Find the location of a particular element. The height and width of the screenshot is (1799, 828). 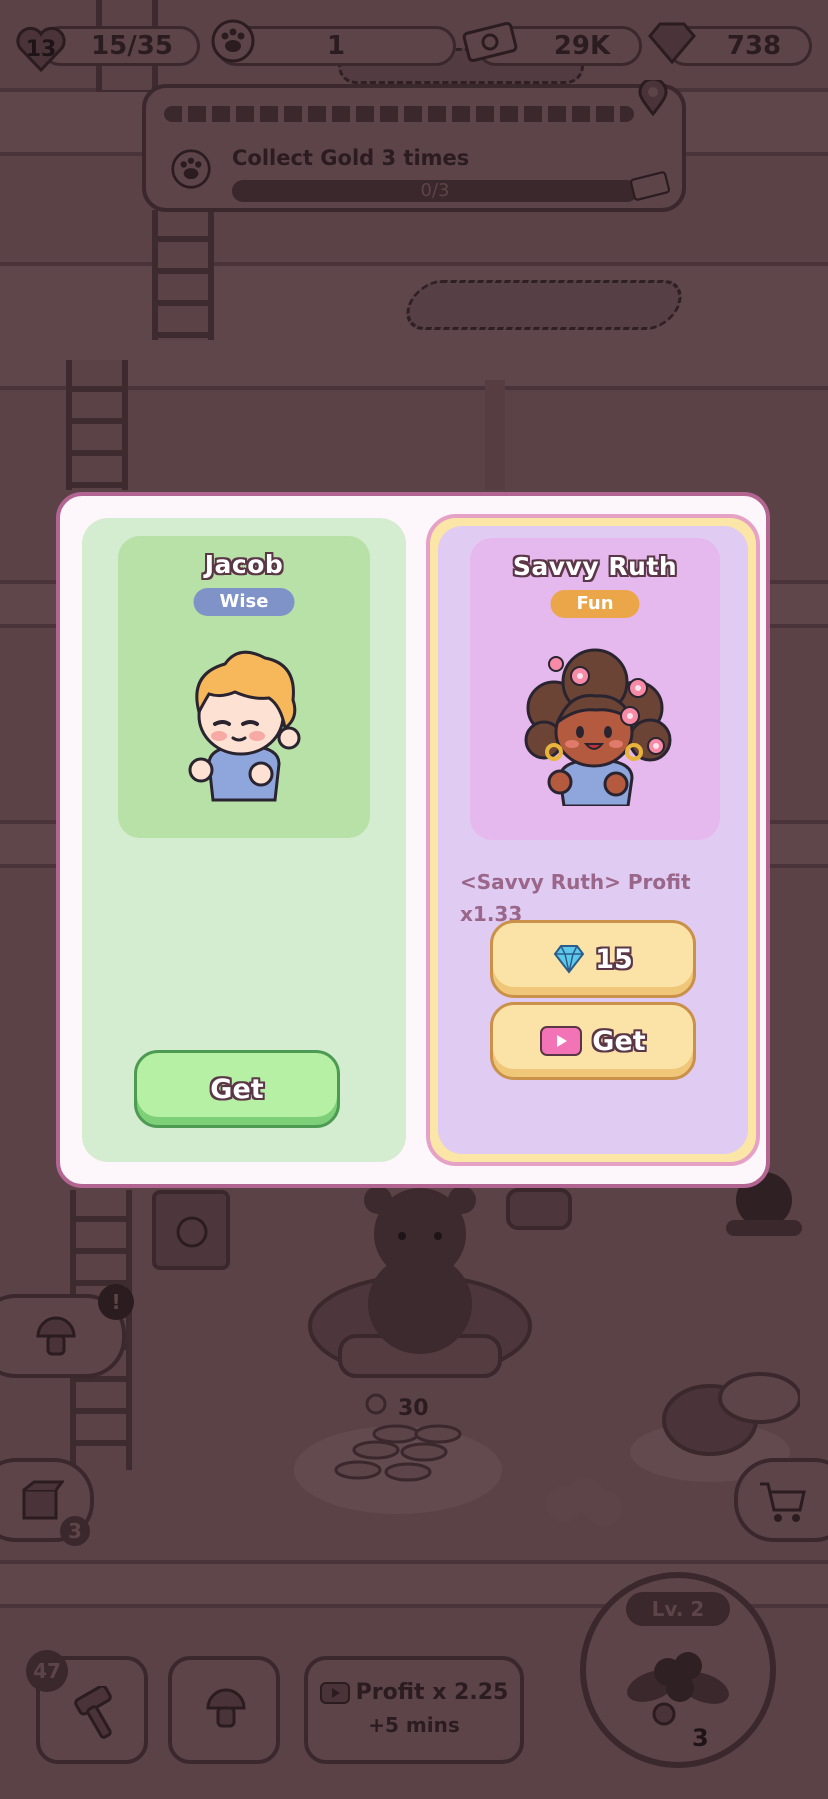

cart-icon is located at coordinates (783, 1502).